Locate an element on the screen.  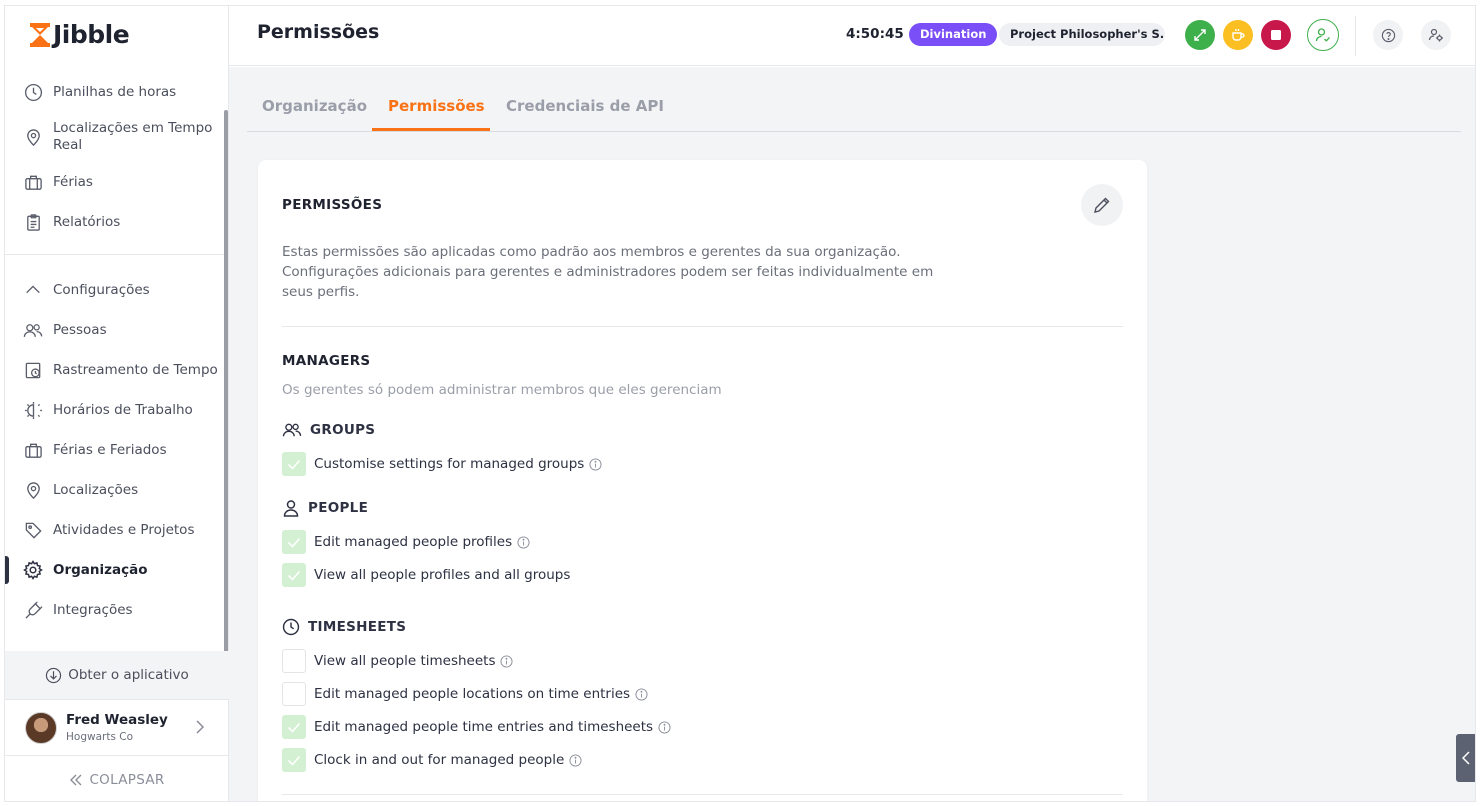
permission-edit-profiles: Edit managed people profiles is located at coordinates (406, 542).